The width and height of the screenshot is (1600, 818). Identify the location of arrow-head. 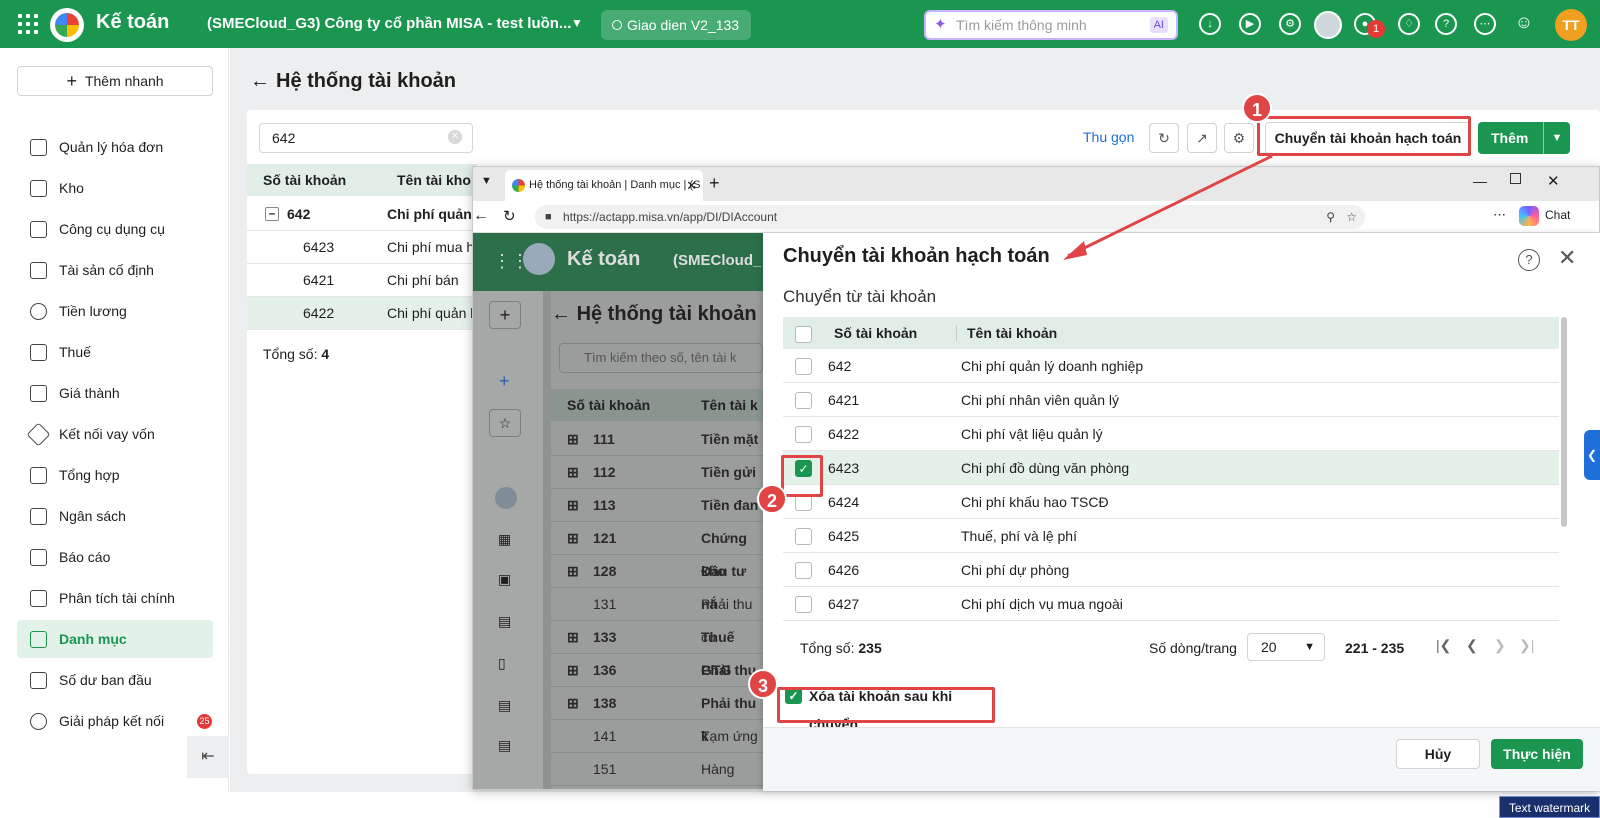
(1075, 250).